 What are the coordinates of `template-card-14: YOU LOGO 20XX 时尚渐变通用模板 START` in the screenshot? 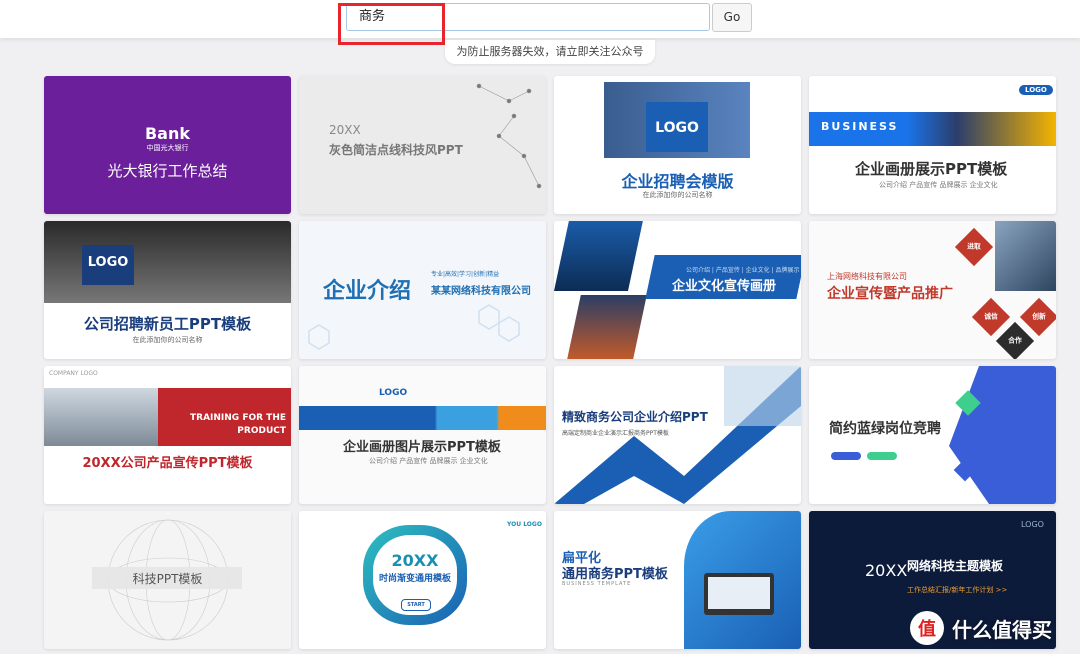 It's located at (422, 580).